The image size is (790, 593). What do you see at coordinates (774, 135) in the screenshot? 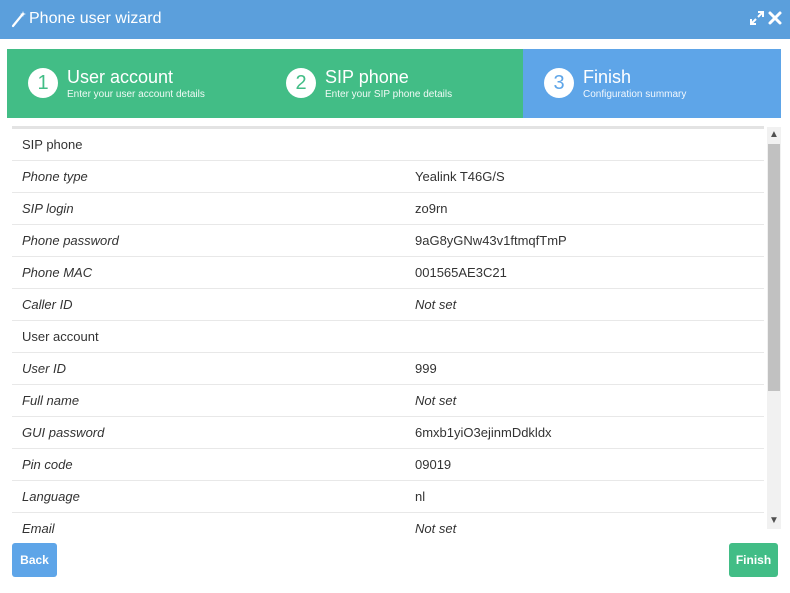
I see `scroll-up-arrow-icon: ▲` at bounding box center [774, 135].